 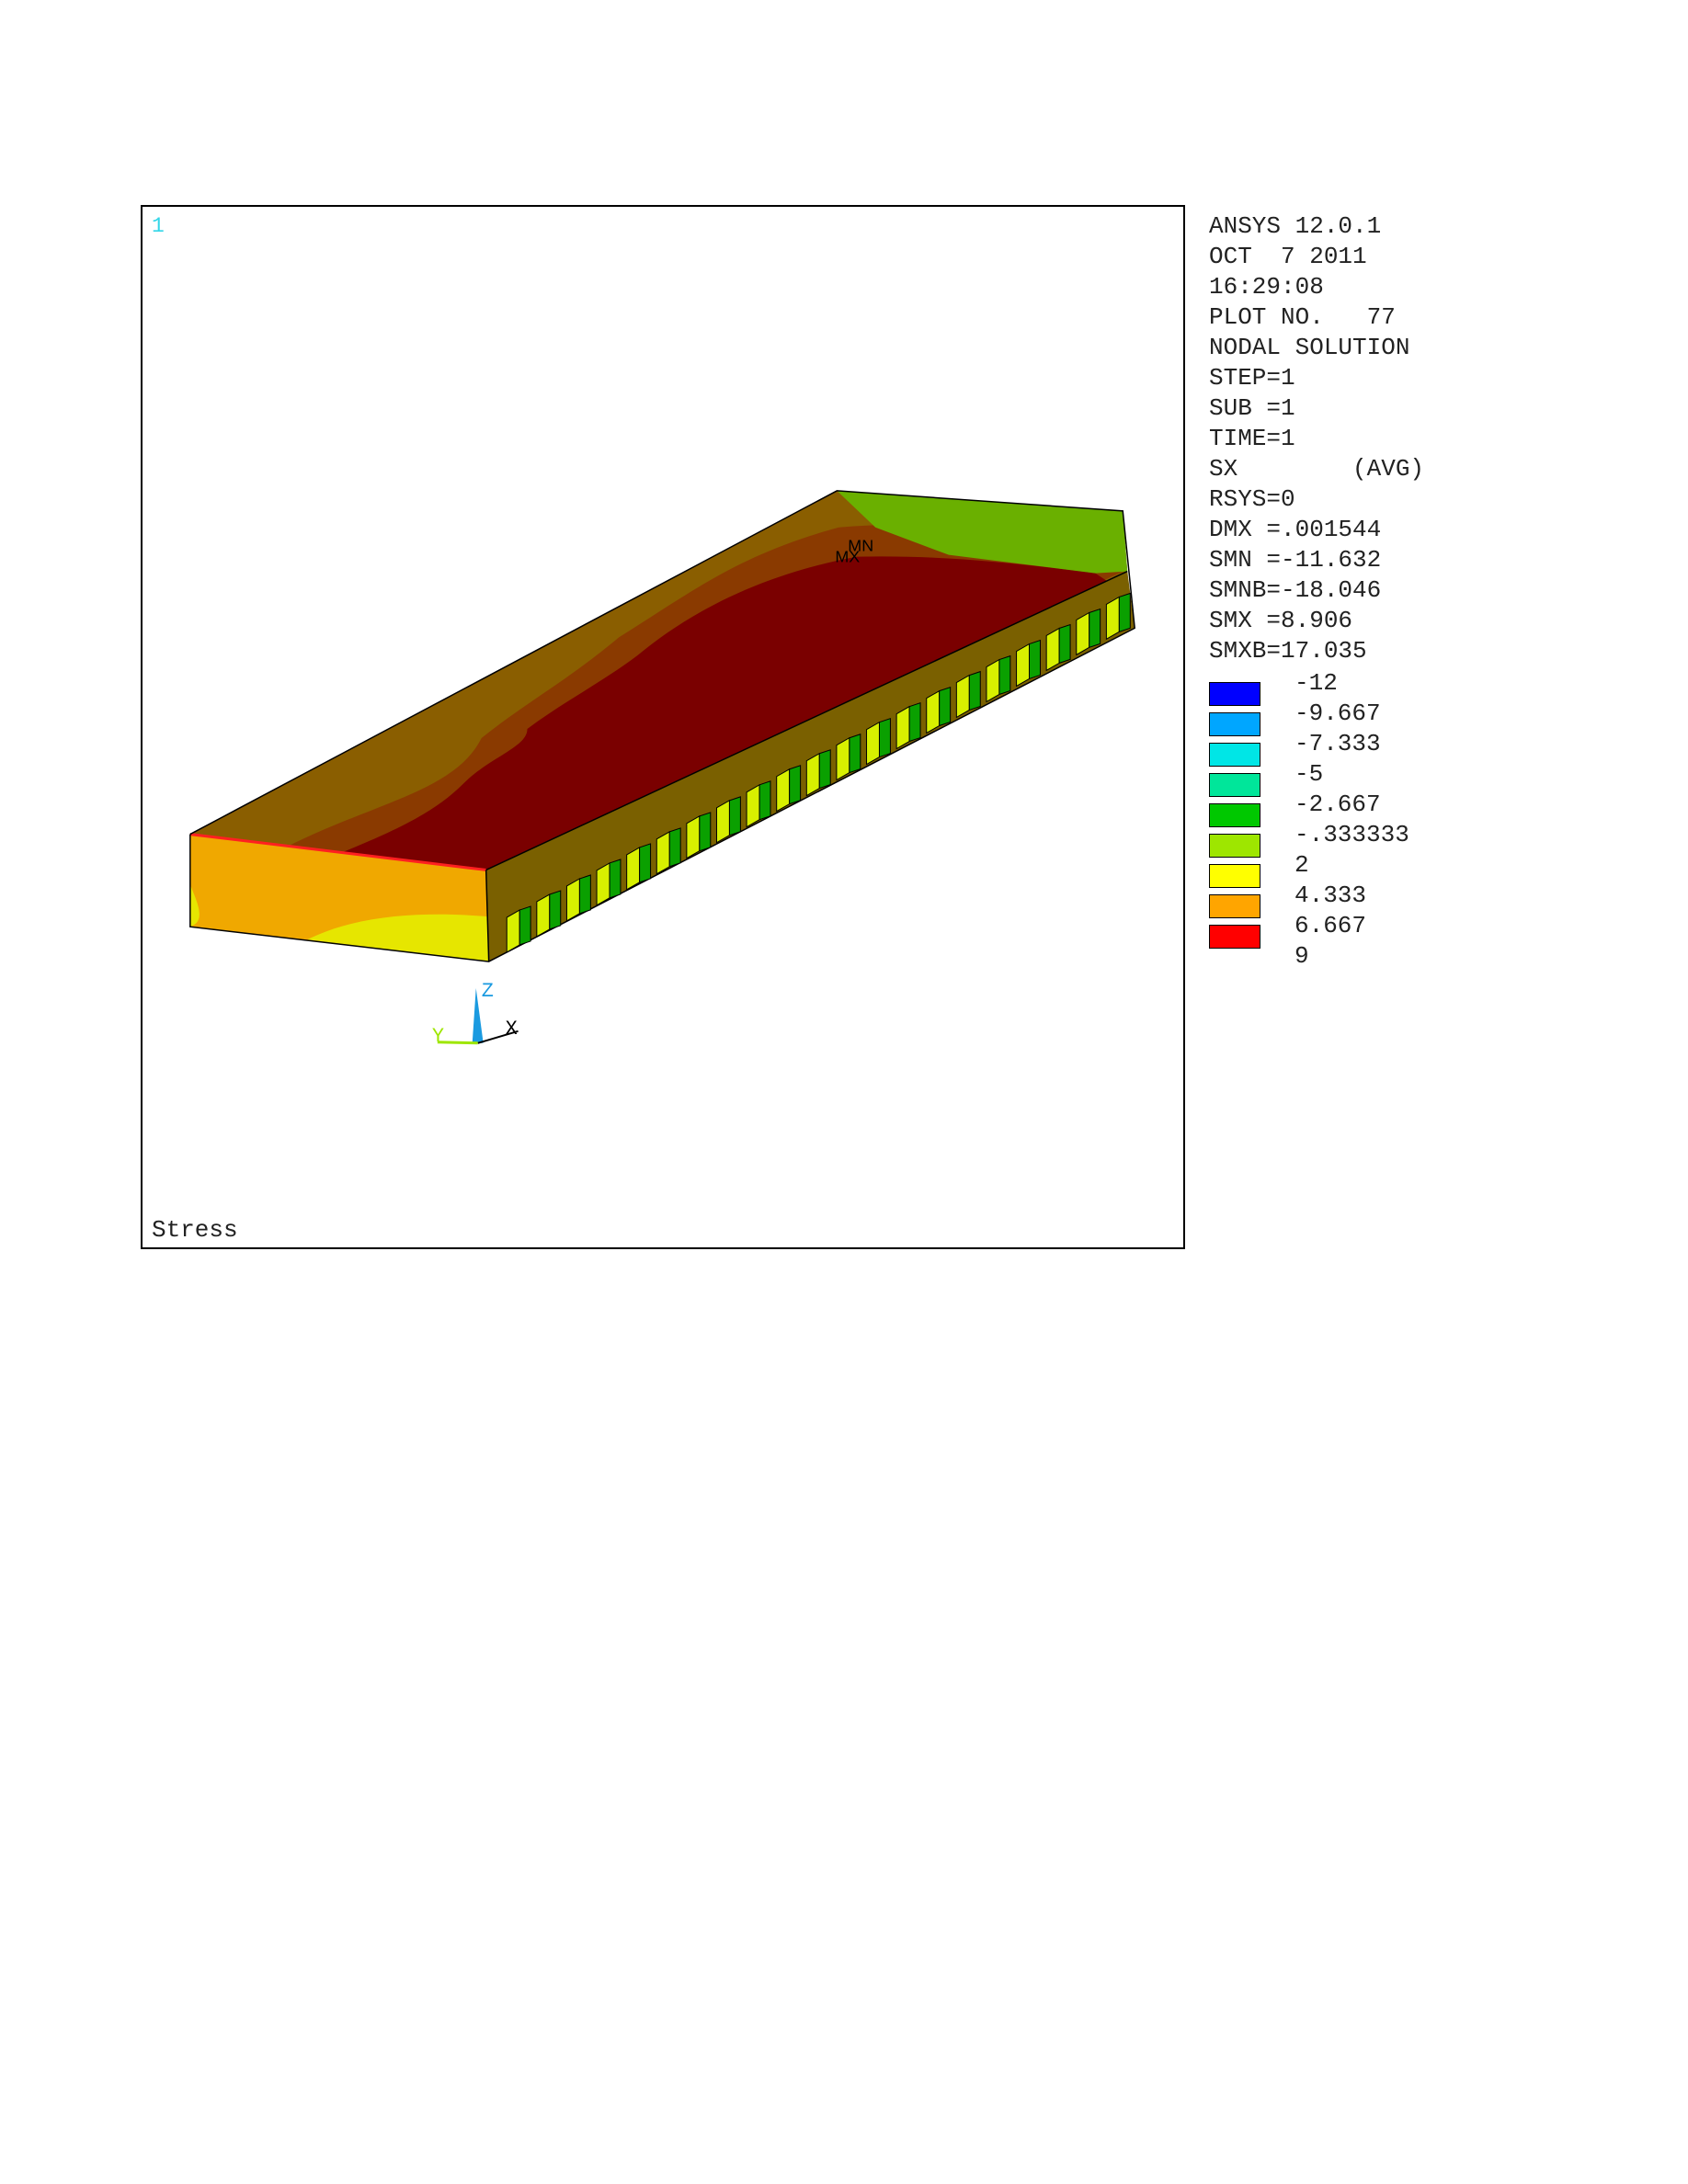 I want to click on info-line: PLOT NO. 77, so click(x=1303, y=317).